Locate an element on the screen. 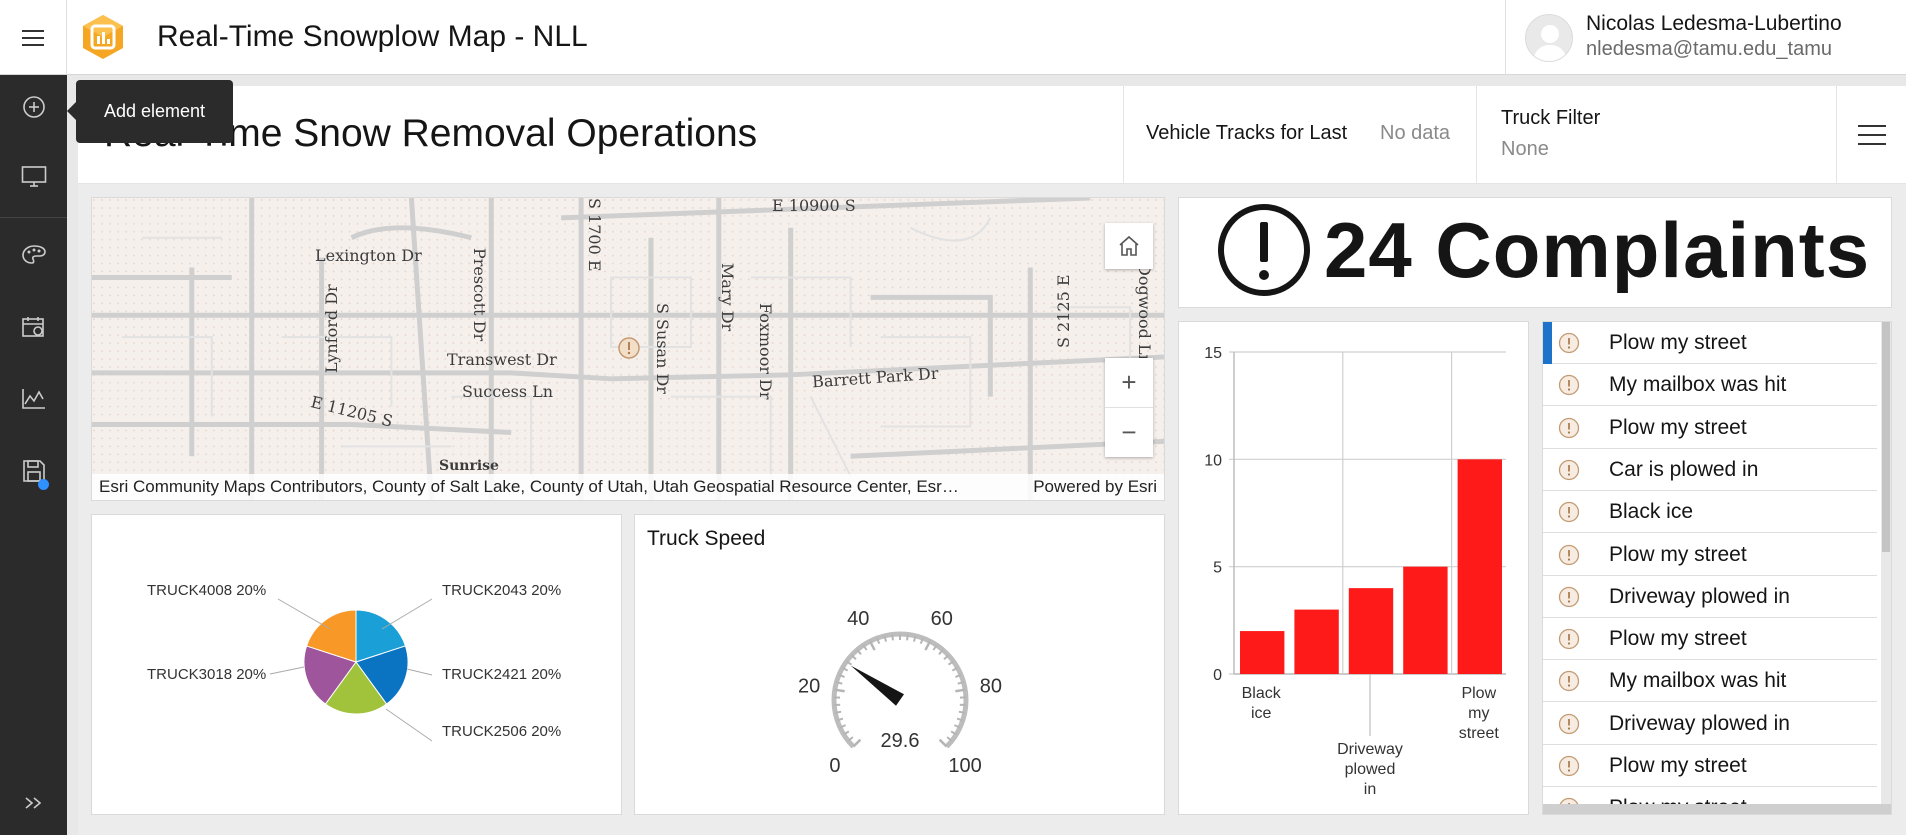 This screenshot has height=835, width=1906. list-scrollbar is located at coordinates (1886, 568).